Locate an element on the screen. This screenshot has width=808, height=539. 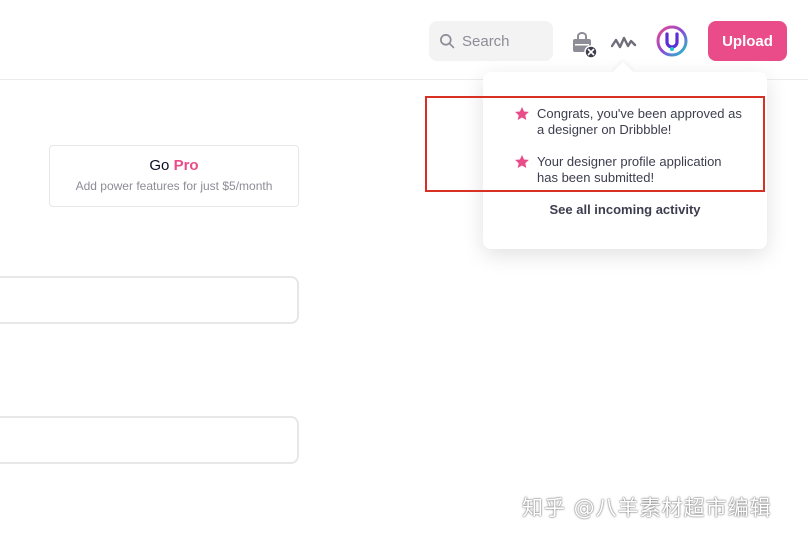
activity-icon is located at coordinates (624, 42).